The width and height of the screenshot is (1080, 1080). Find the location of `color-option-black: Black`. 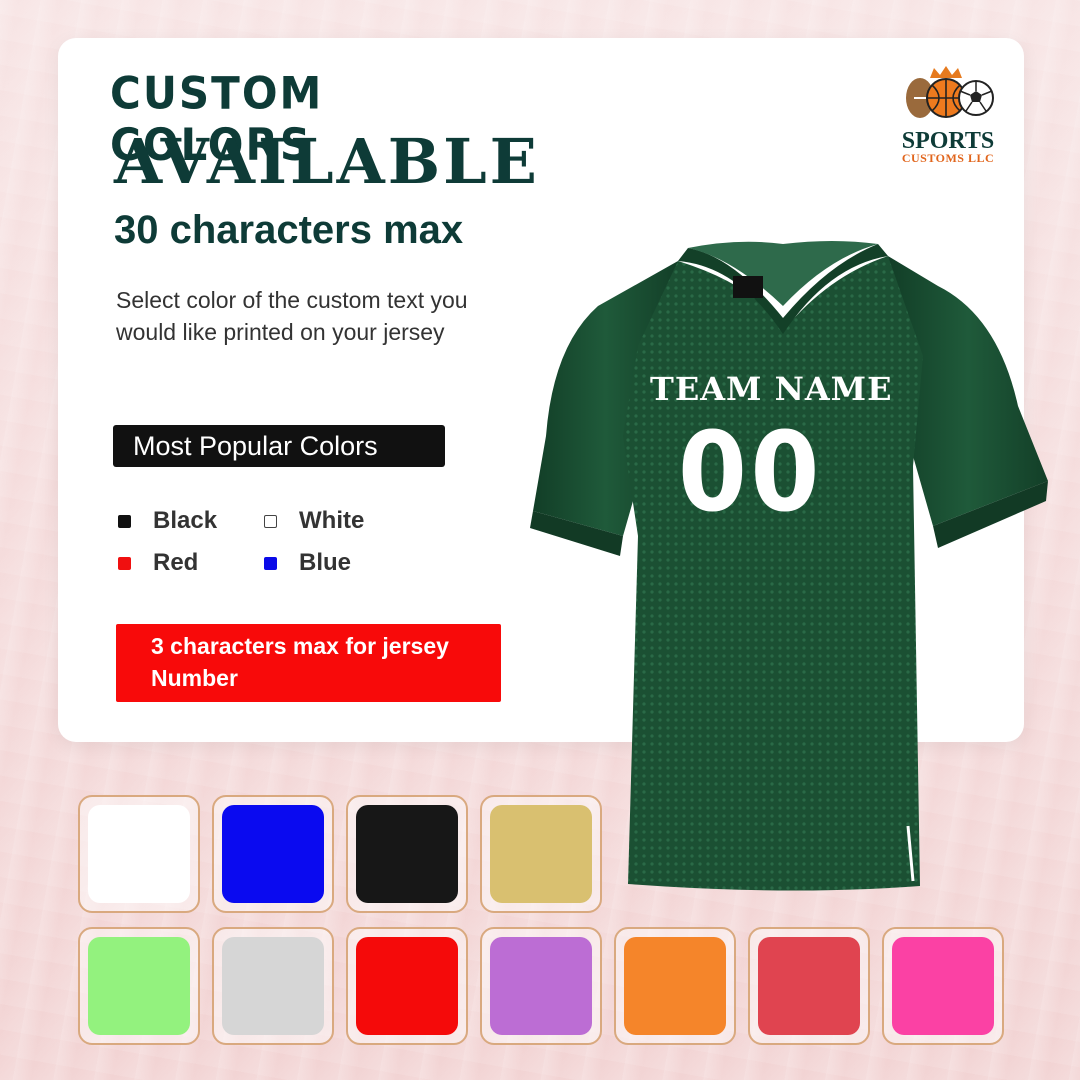

color-option-black: Black is located at coordinates (167, 521).